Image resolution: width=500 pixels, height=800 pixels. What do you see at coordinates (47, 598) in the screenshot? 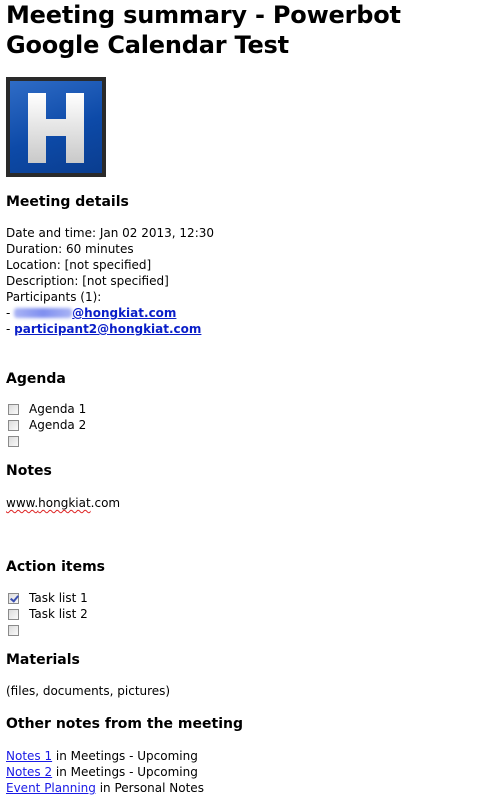
I see `action-item: Task list 1` at bounding box center [47, 598].